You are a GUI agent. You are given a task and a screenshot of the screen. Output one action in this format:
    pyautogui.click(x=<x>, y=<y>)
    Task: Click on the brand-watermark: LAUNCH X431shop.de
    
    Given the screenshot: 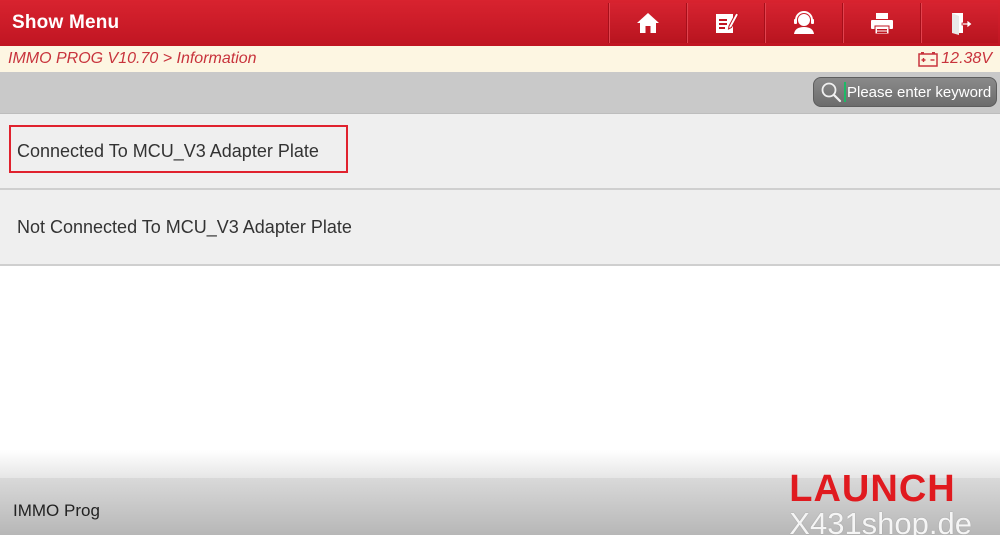 What is the action you would take?
    pyautogui.click(x=880, y=502)
    